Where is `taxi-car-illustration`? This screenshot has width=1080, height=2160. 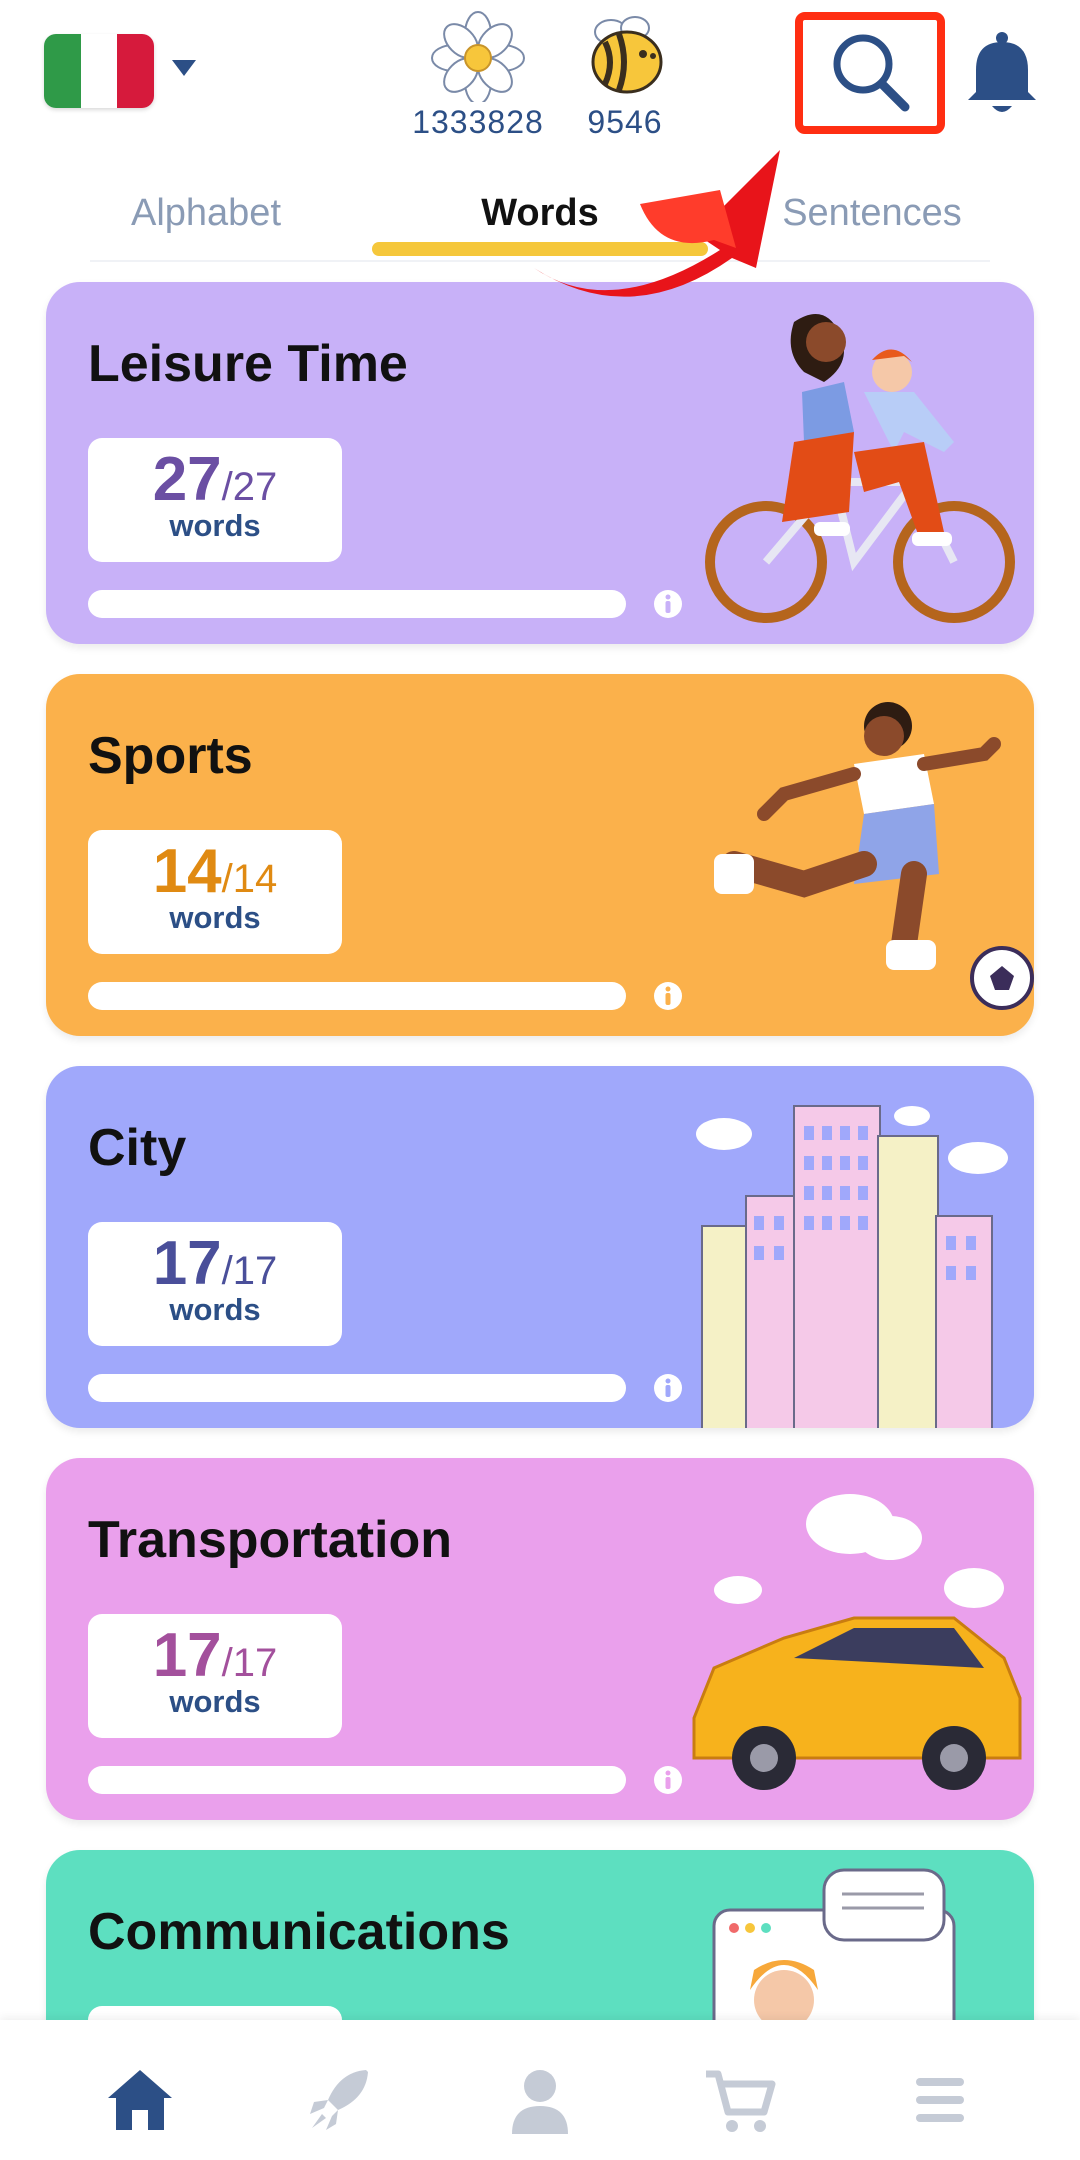
taxi-car-illustration is located at coordinates (857, 1642).